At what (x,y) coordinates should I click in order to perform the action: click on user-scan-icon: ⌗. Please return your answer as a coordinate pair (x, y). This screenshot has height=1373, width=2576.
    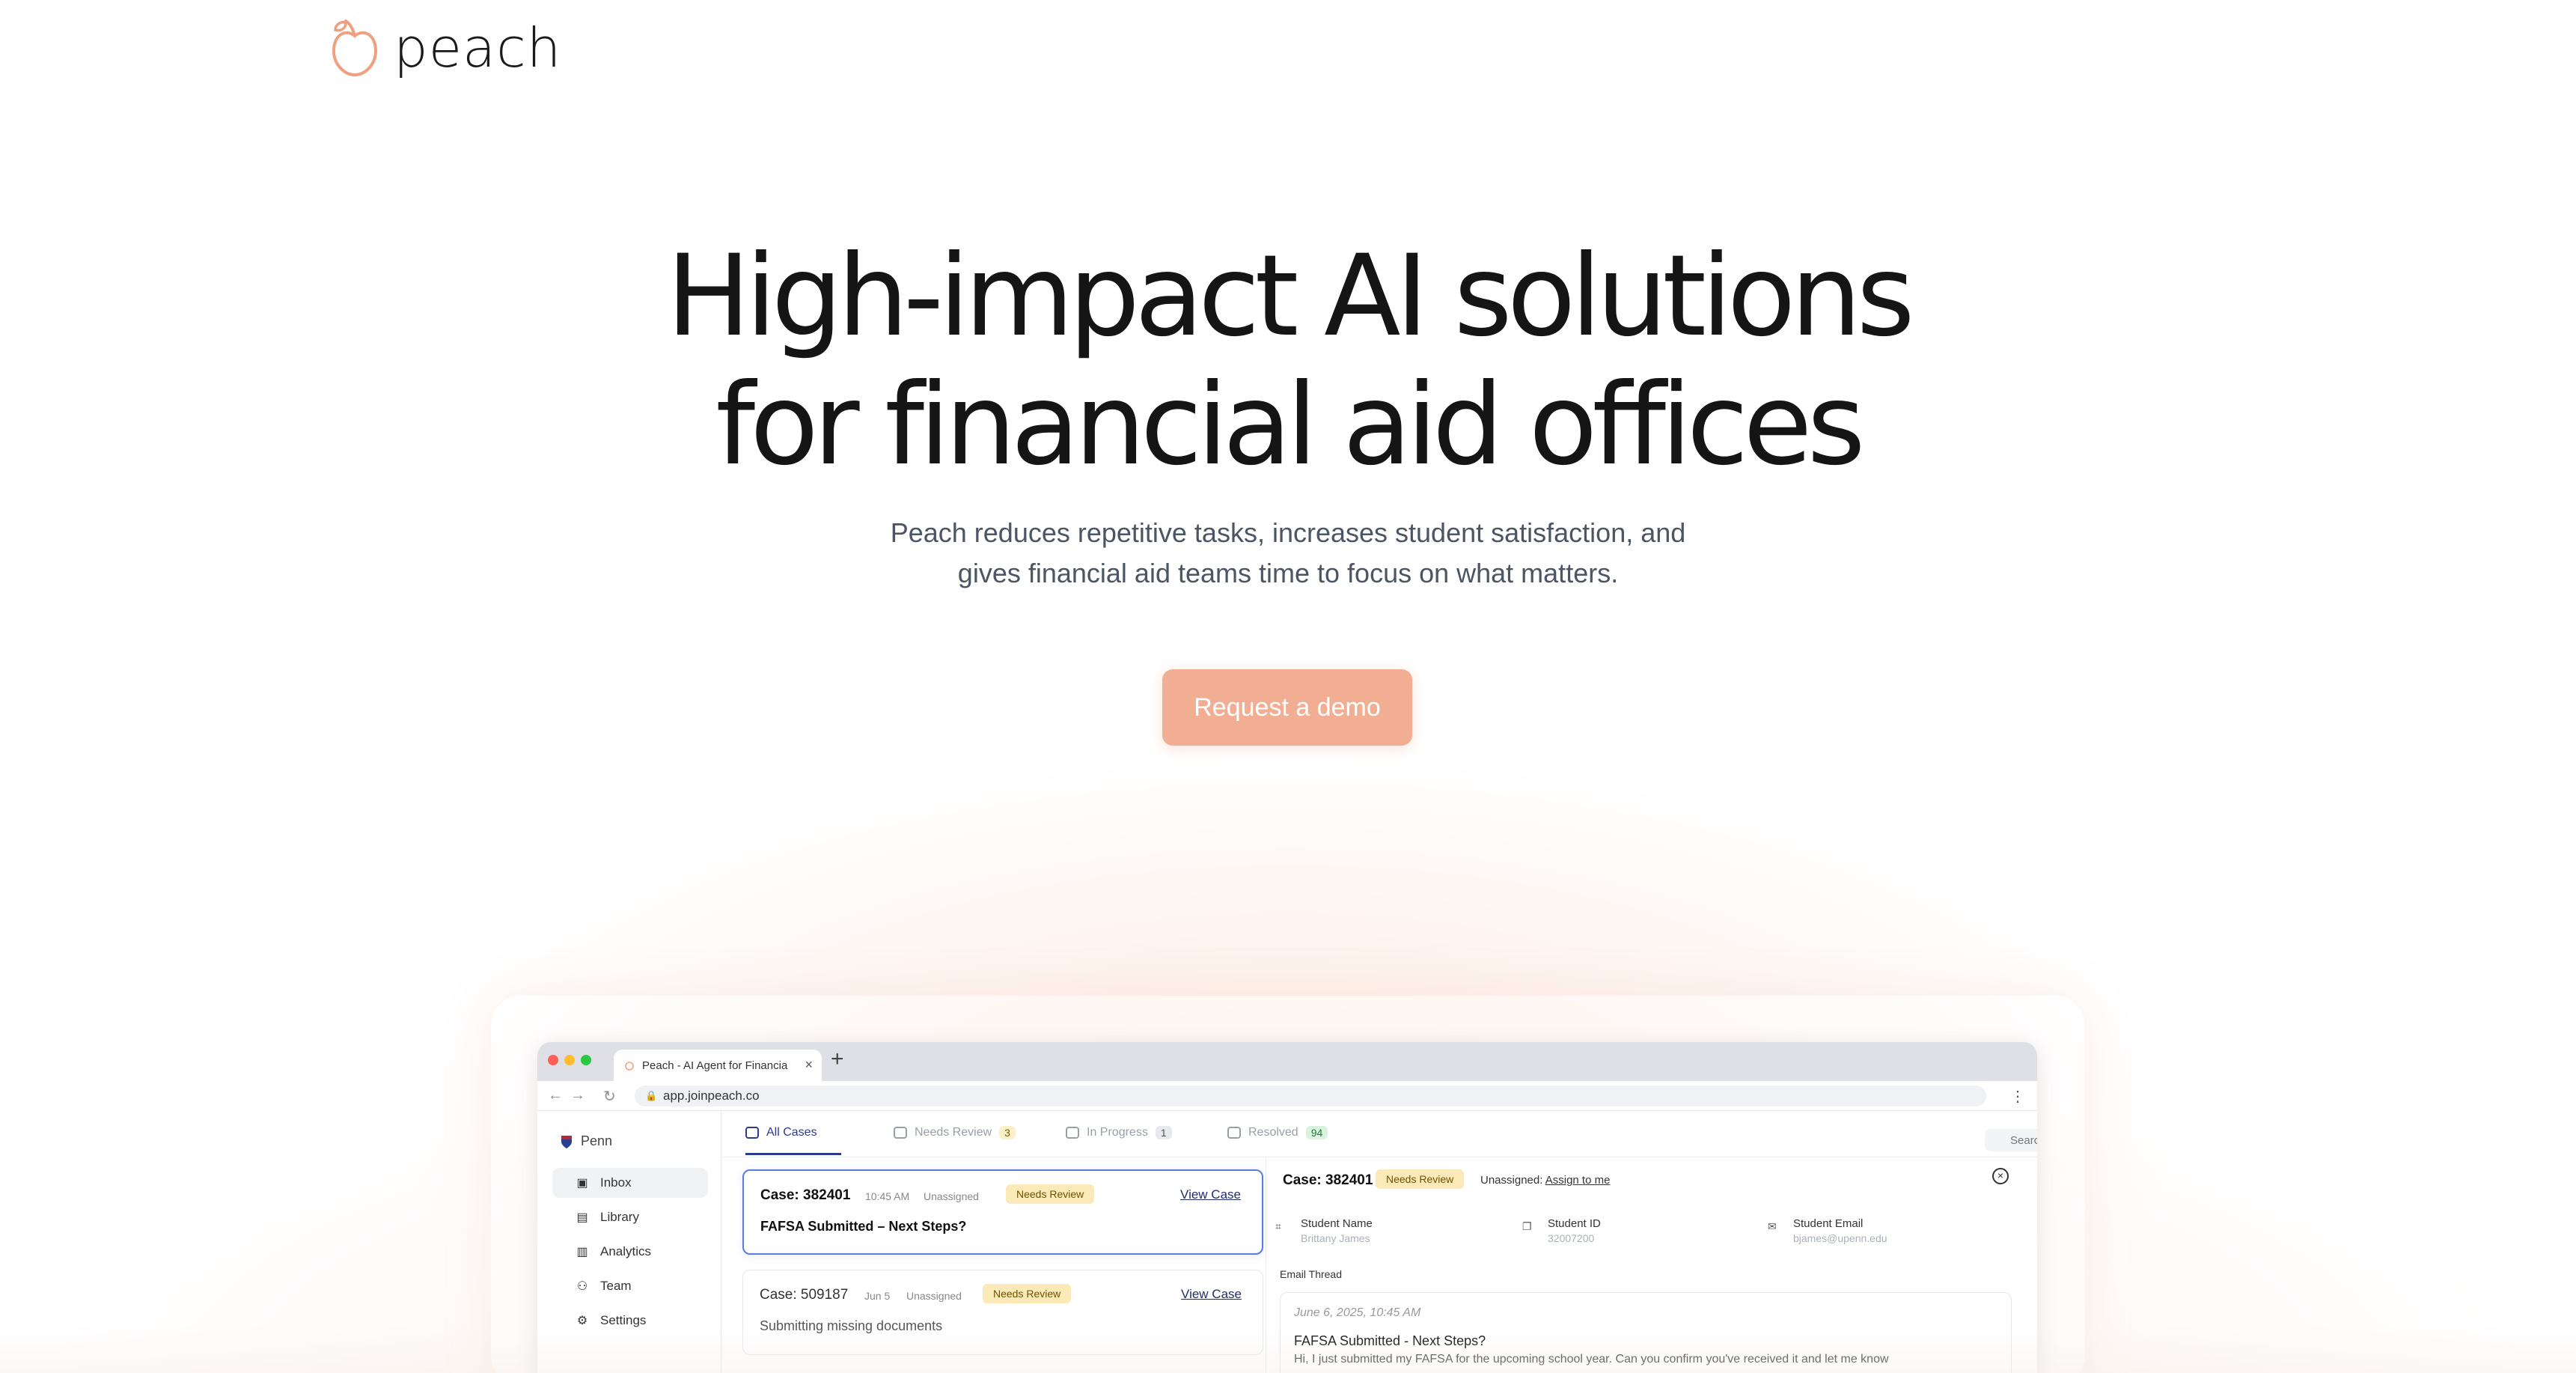
    Looking at the image, I should click on (1278, 1226).